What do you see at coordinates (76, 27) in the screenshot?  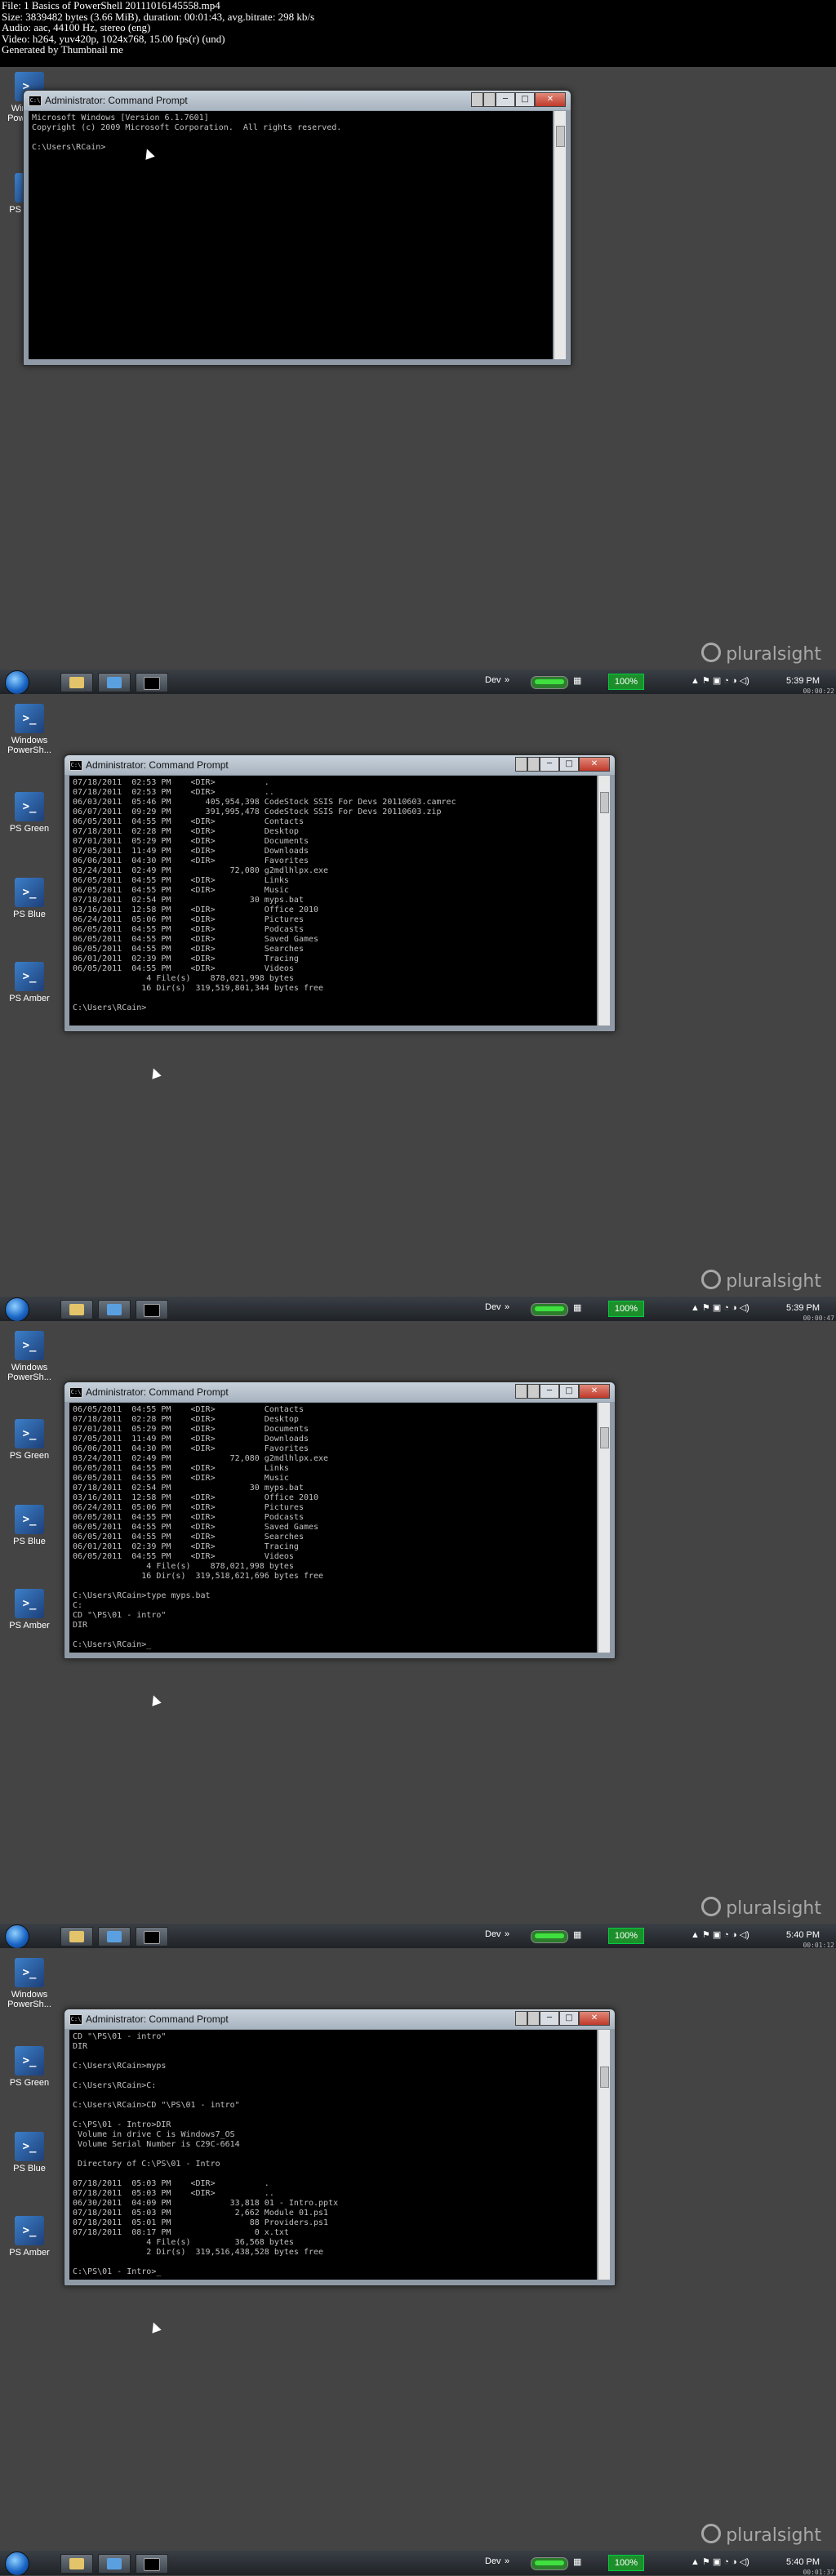 I see `audio-info: Audio: aac, 44100 Hz, stereo (eng)` at bounding box center [76, 27].